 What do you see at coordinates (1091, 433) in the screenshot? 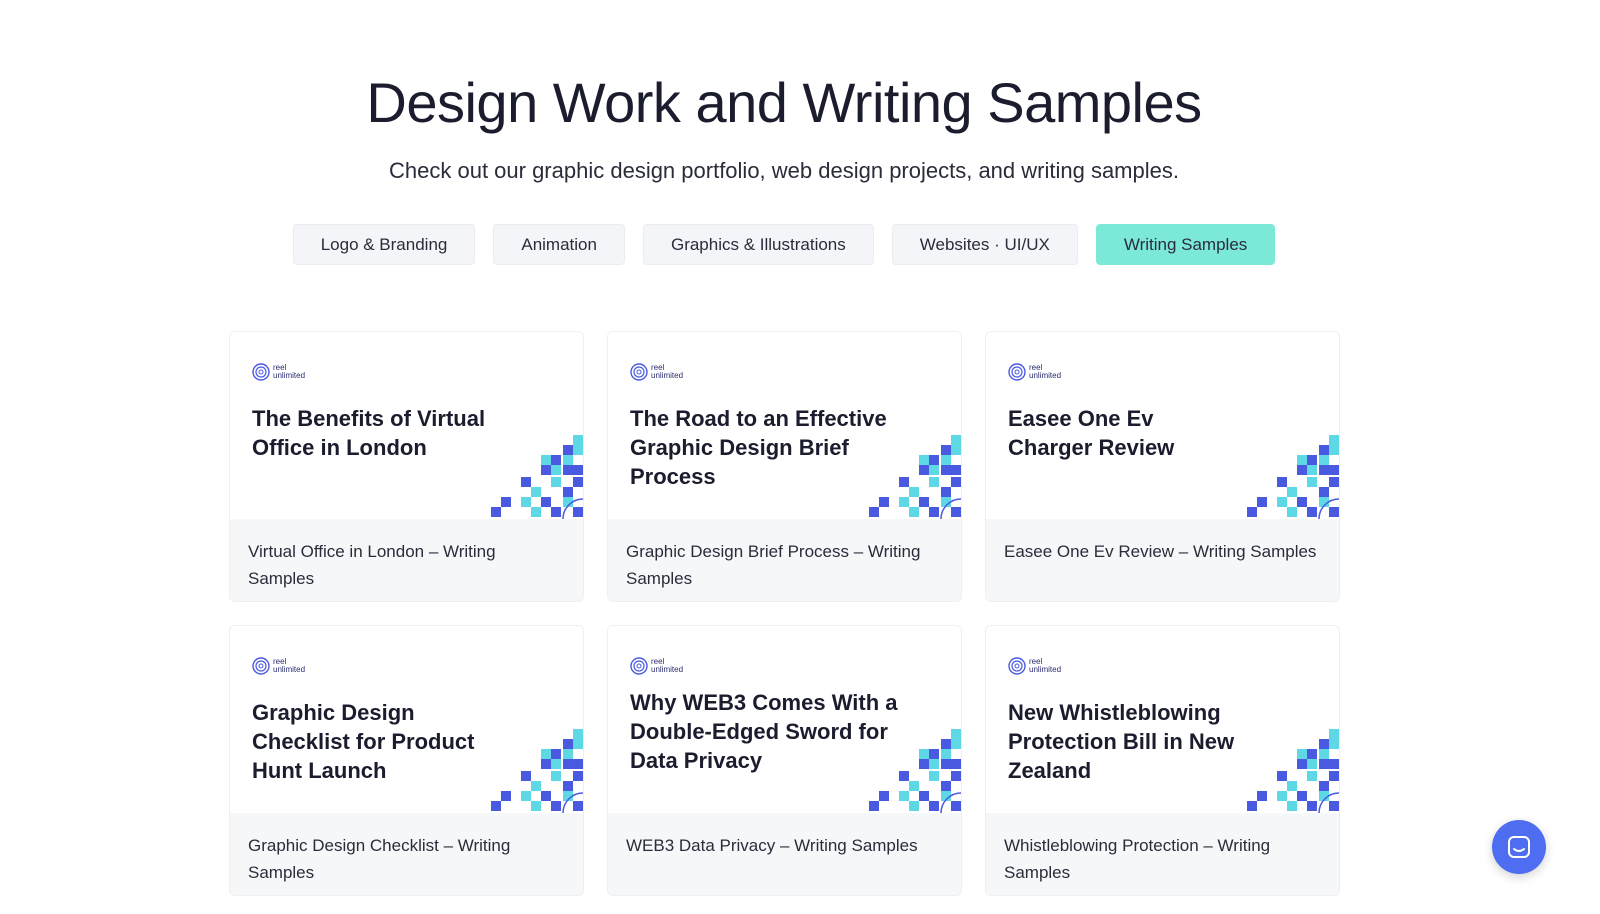
I see `card-thumb-title: Easee One Ev Charger Review` at bounding box center [1091, 433].